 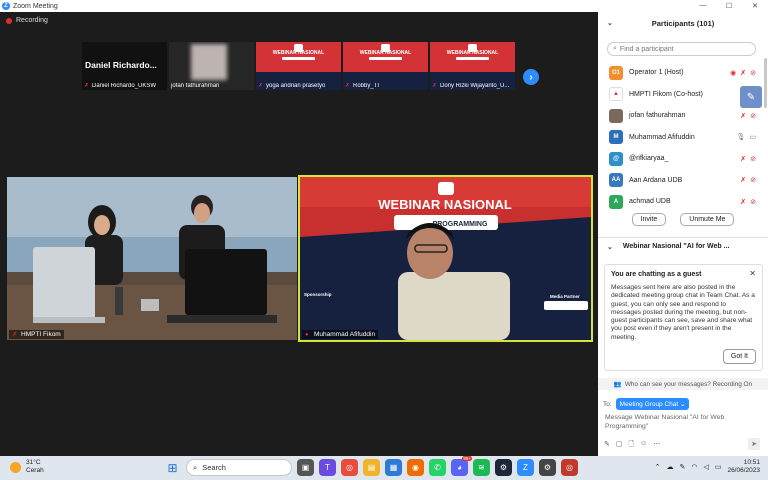 What do you see at coordinates (652, 404) in the screenshot?
I see `recipient-dropdown: Meeting Group Chat ⌄` at bounding box center [652, 404].